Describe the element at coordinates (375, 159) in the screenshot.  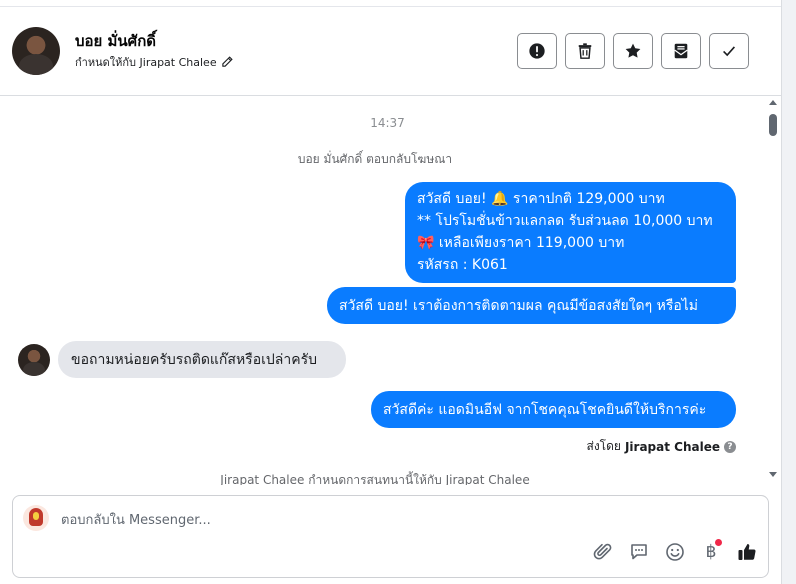
I see `system-message-ad-reply: บอย มั่นศักดิ์ ตอบกลับโฆษณา` at that location.